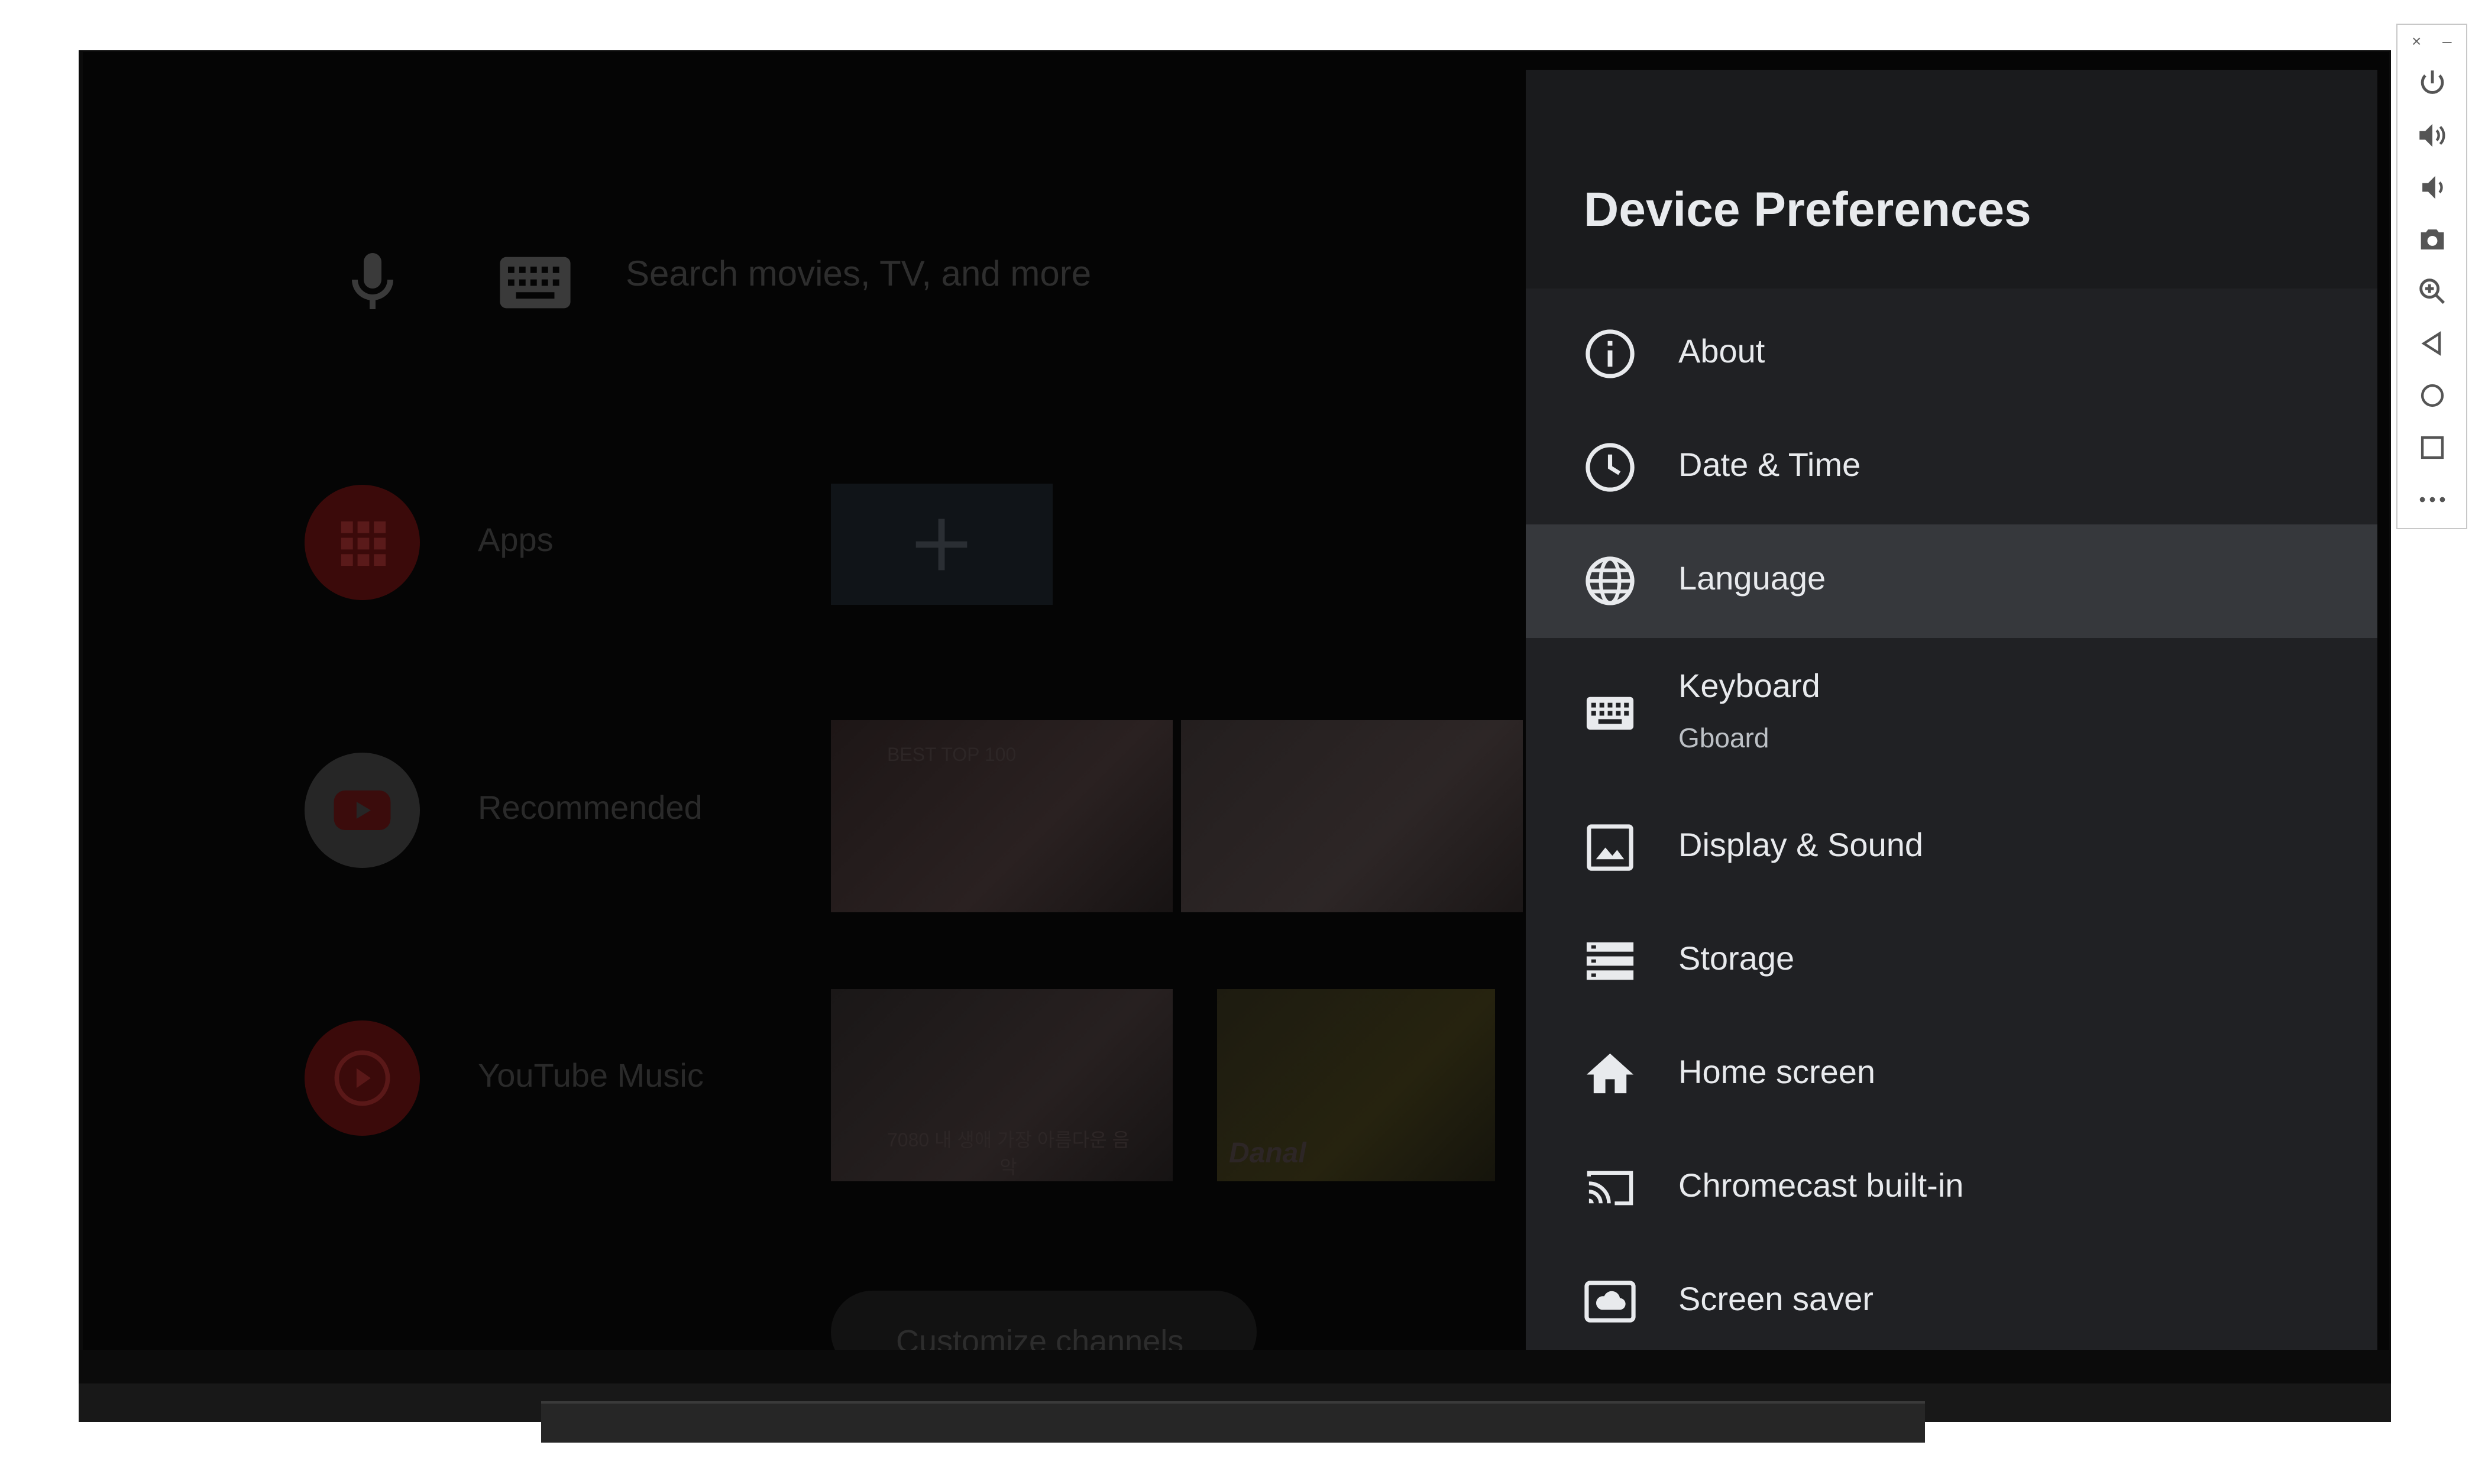  Describe the element at coordinates (1951, 467) in the screenshot. I see `menu-item-date-time: Date & Time` at that location.